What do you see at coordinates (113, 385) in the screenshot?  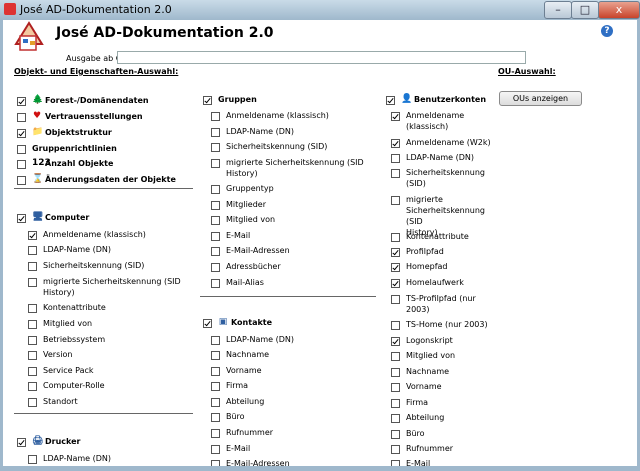 I see `checkbox-computer-rolle: Computer-Rolle` at bounding box center [113, 385].